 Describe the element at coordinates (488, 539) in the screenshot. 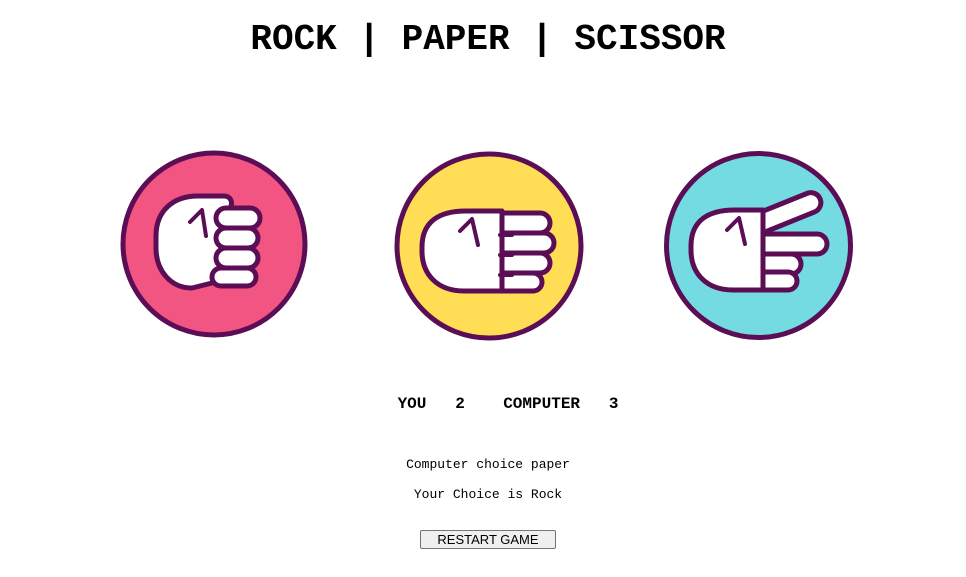

I see `restart-game-button: RESTART GAME` at that location.